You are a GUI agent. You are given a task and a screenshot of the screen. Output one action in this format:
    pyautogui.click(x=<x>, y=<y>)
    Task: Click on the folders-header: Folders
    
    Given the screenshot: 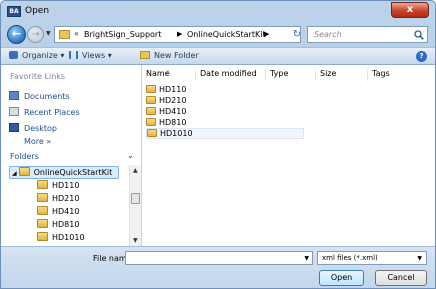 What is the action you would take?
    pyautogui.click(x=24, y=156)
    